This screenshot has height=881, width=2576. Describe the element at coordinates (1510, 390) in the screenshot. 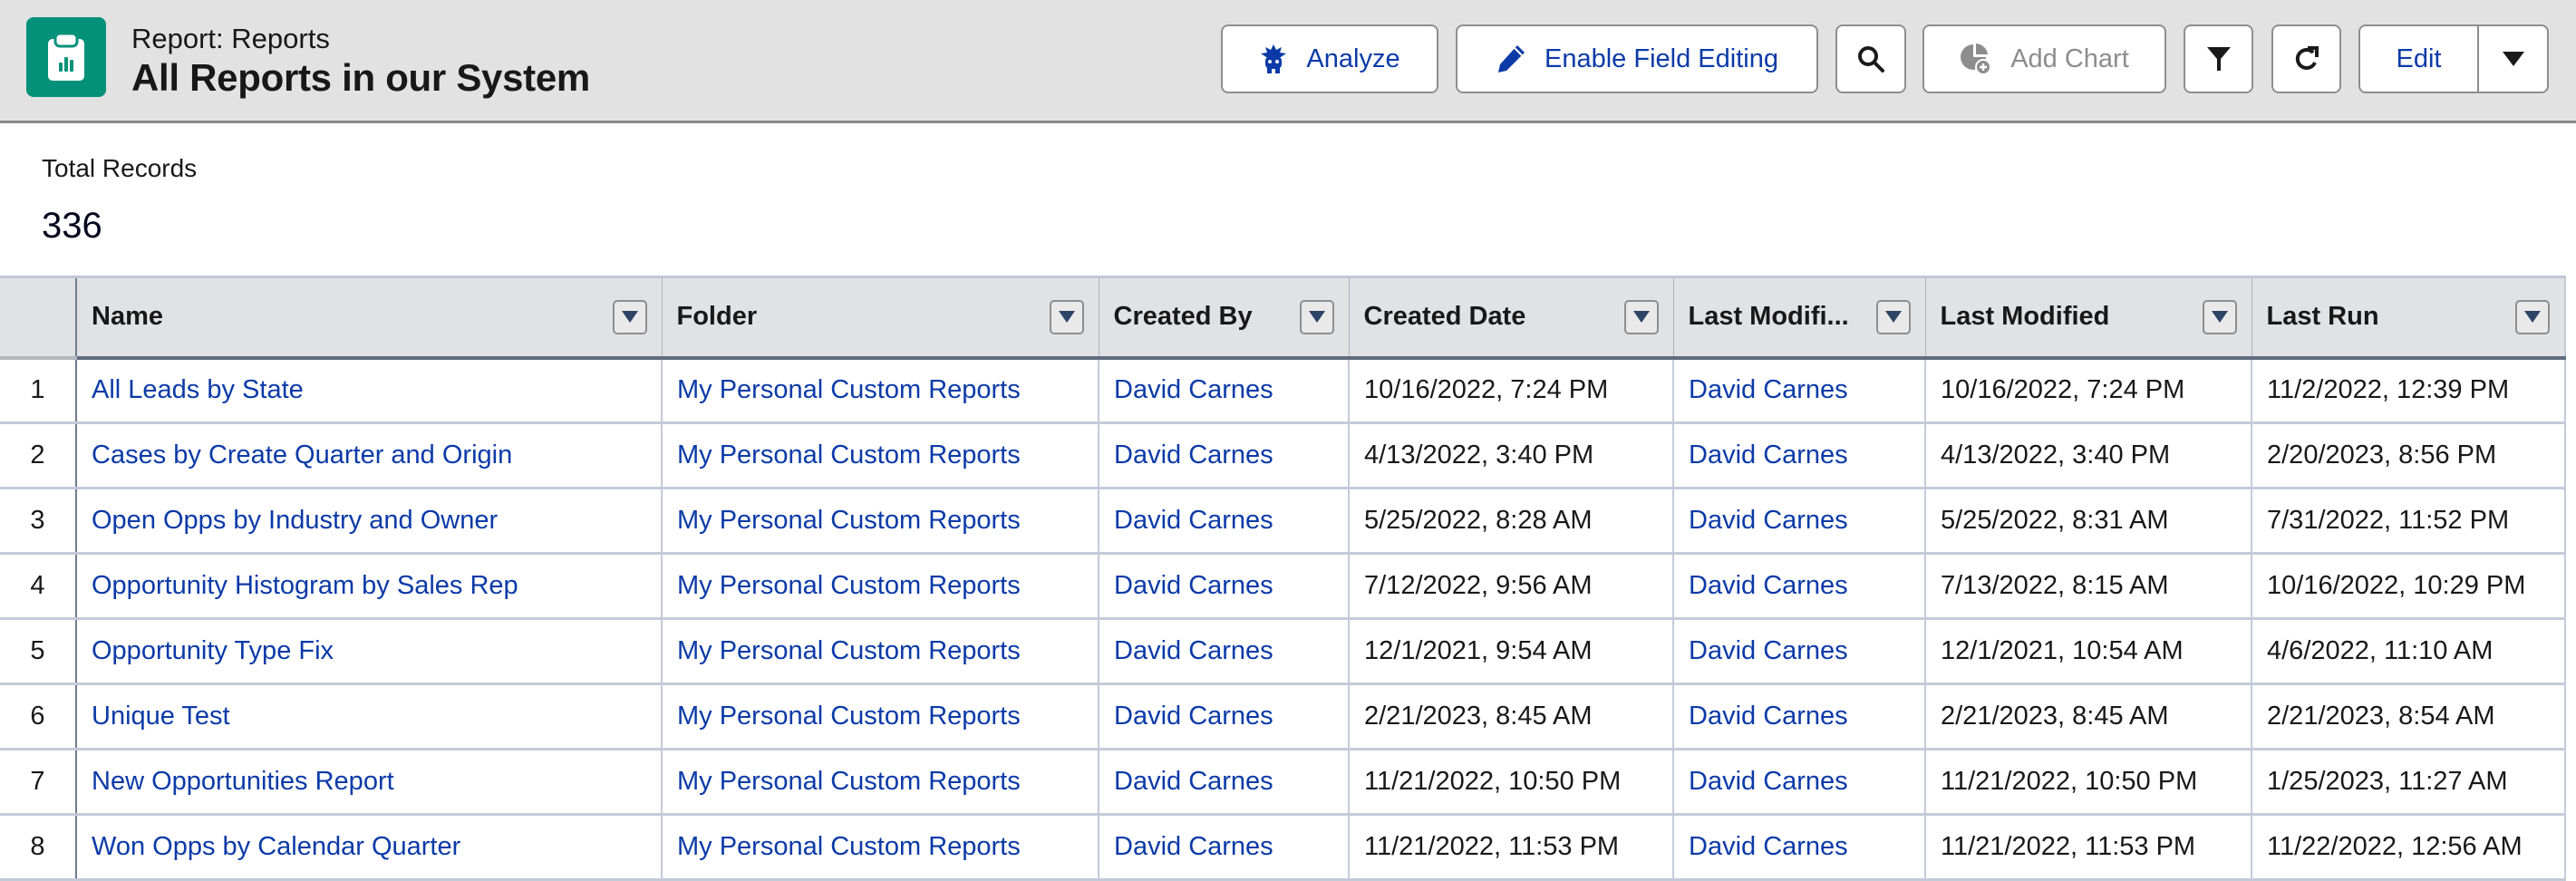

I see `created-date-cell: 10/16/2022, 7:24 PM` at that location.